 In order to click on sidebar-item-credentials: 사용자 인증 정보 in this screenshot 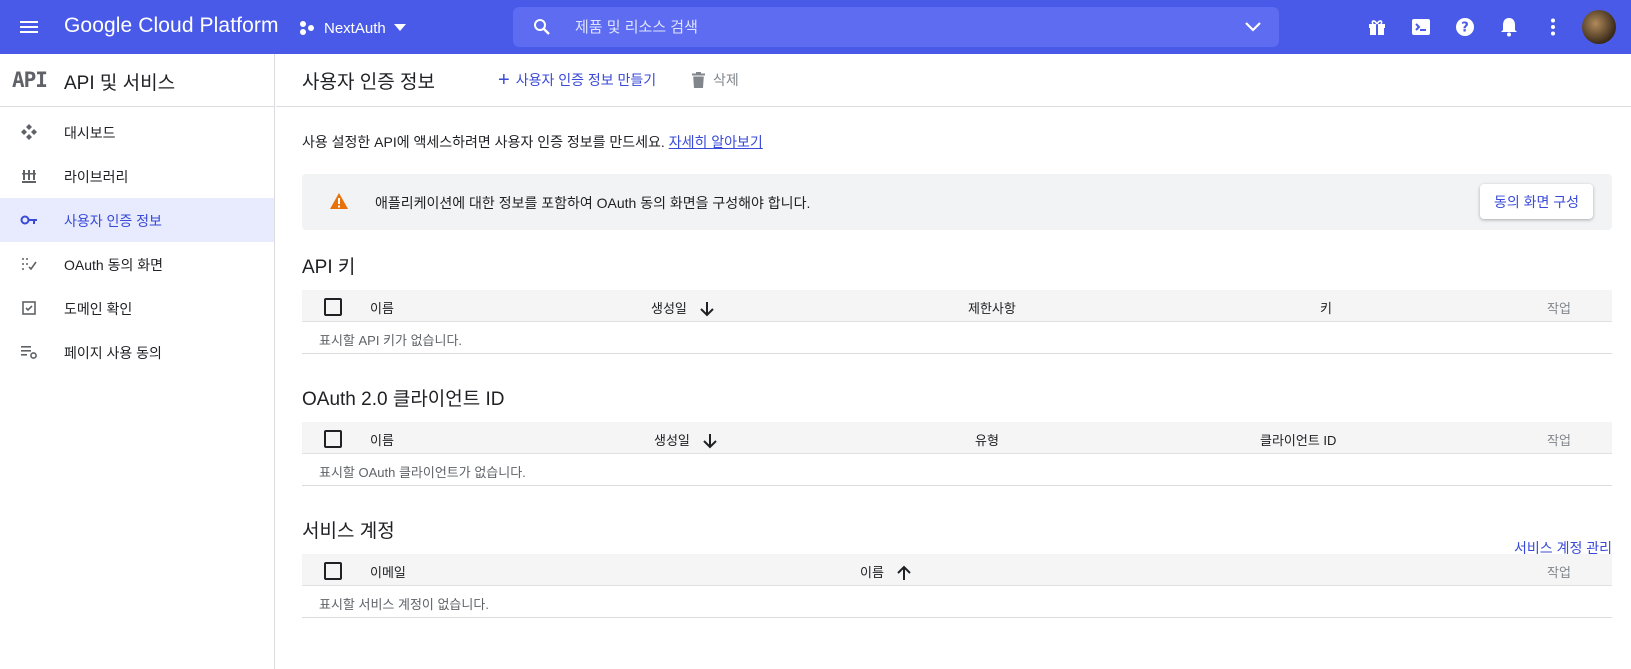, I will do `click(137, 220)`.